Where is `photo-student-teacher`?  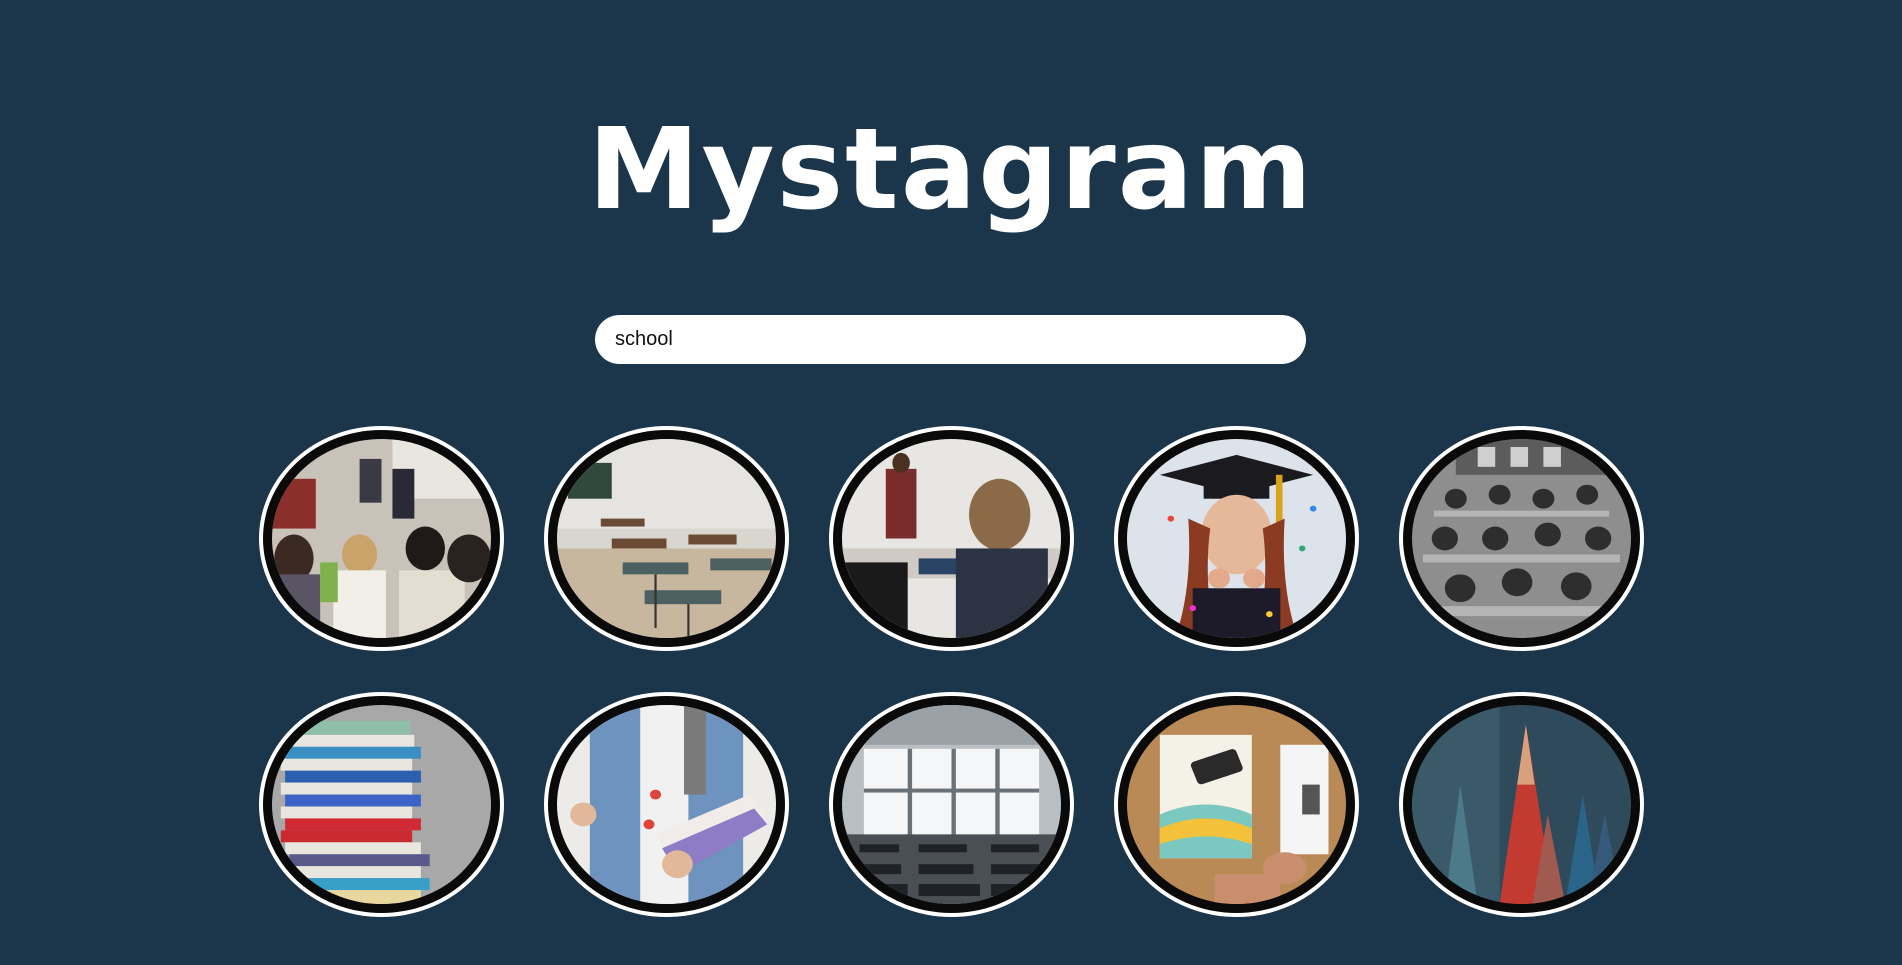 photo-student-teacher is located at coordinates (951, 538).